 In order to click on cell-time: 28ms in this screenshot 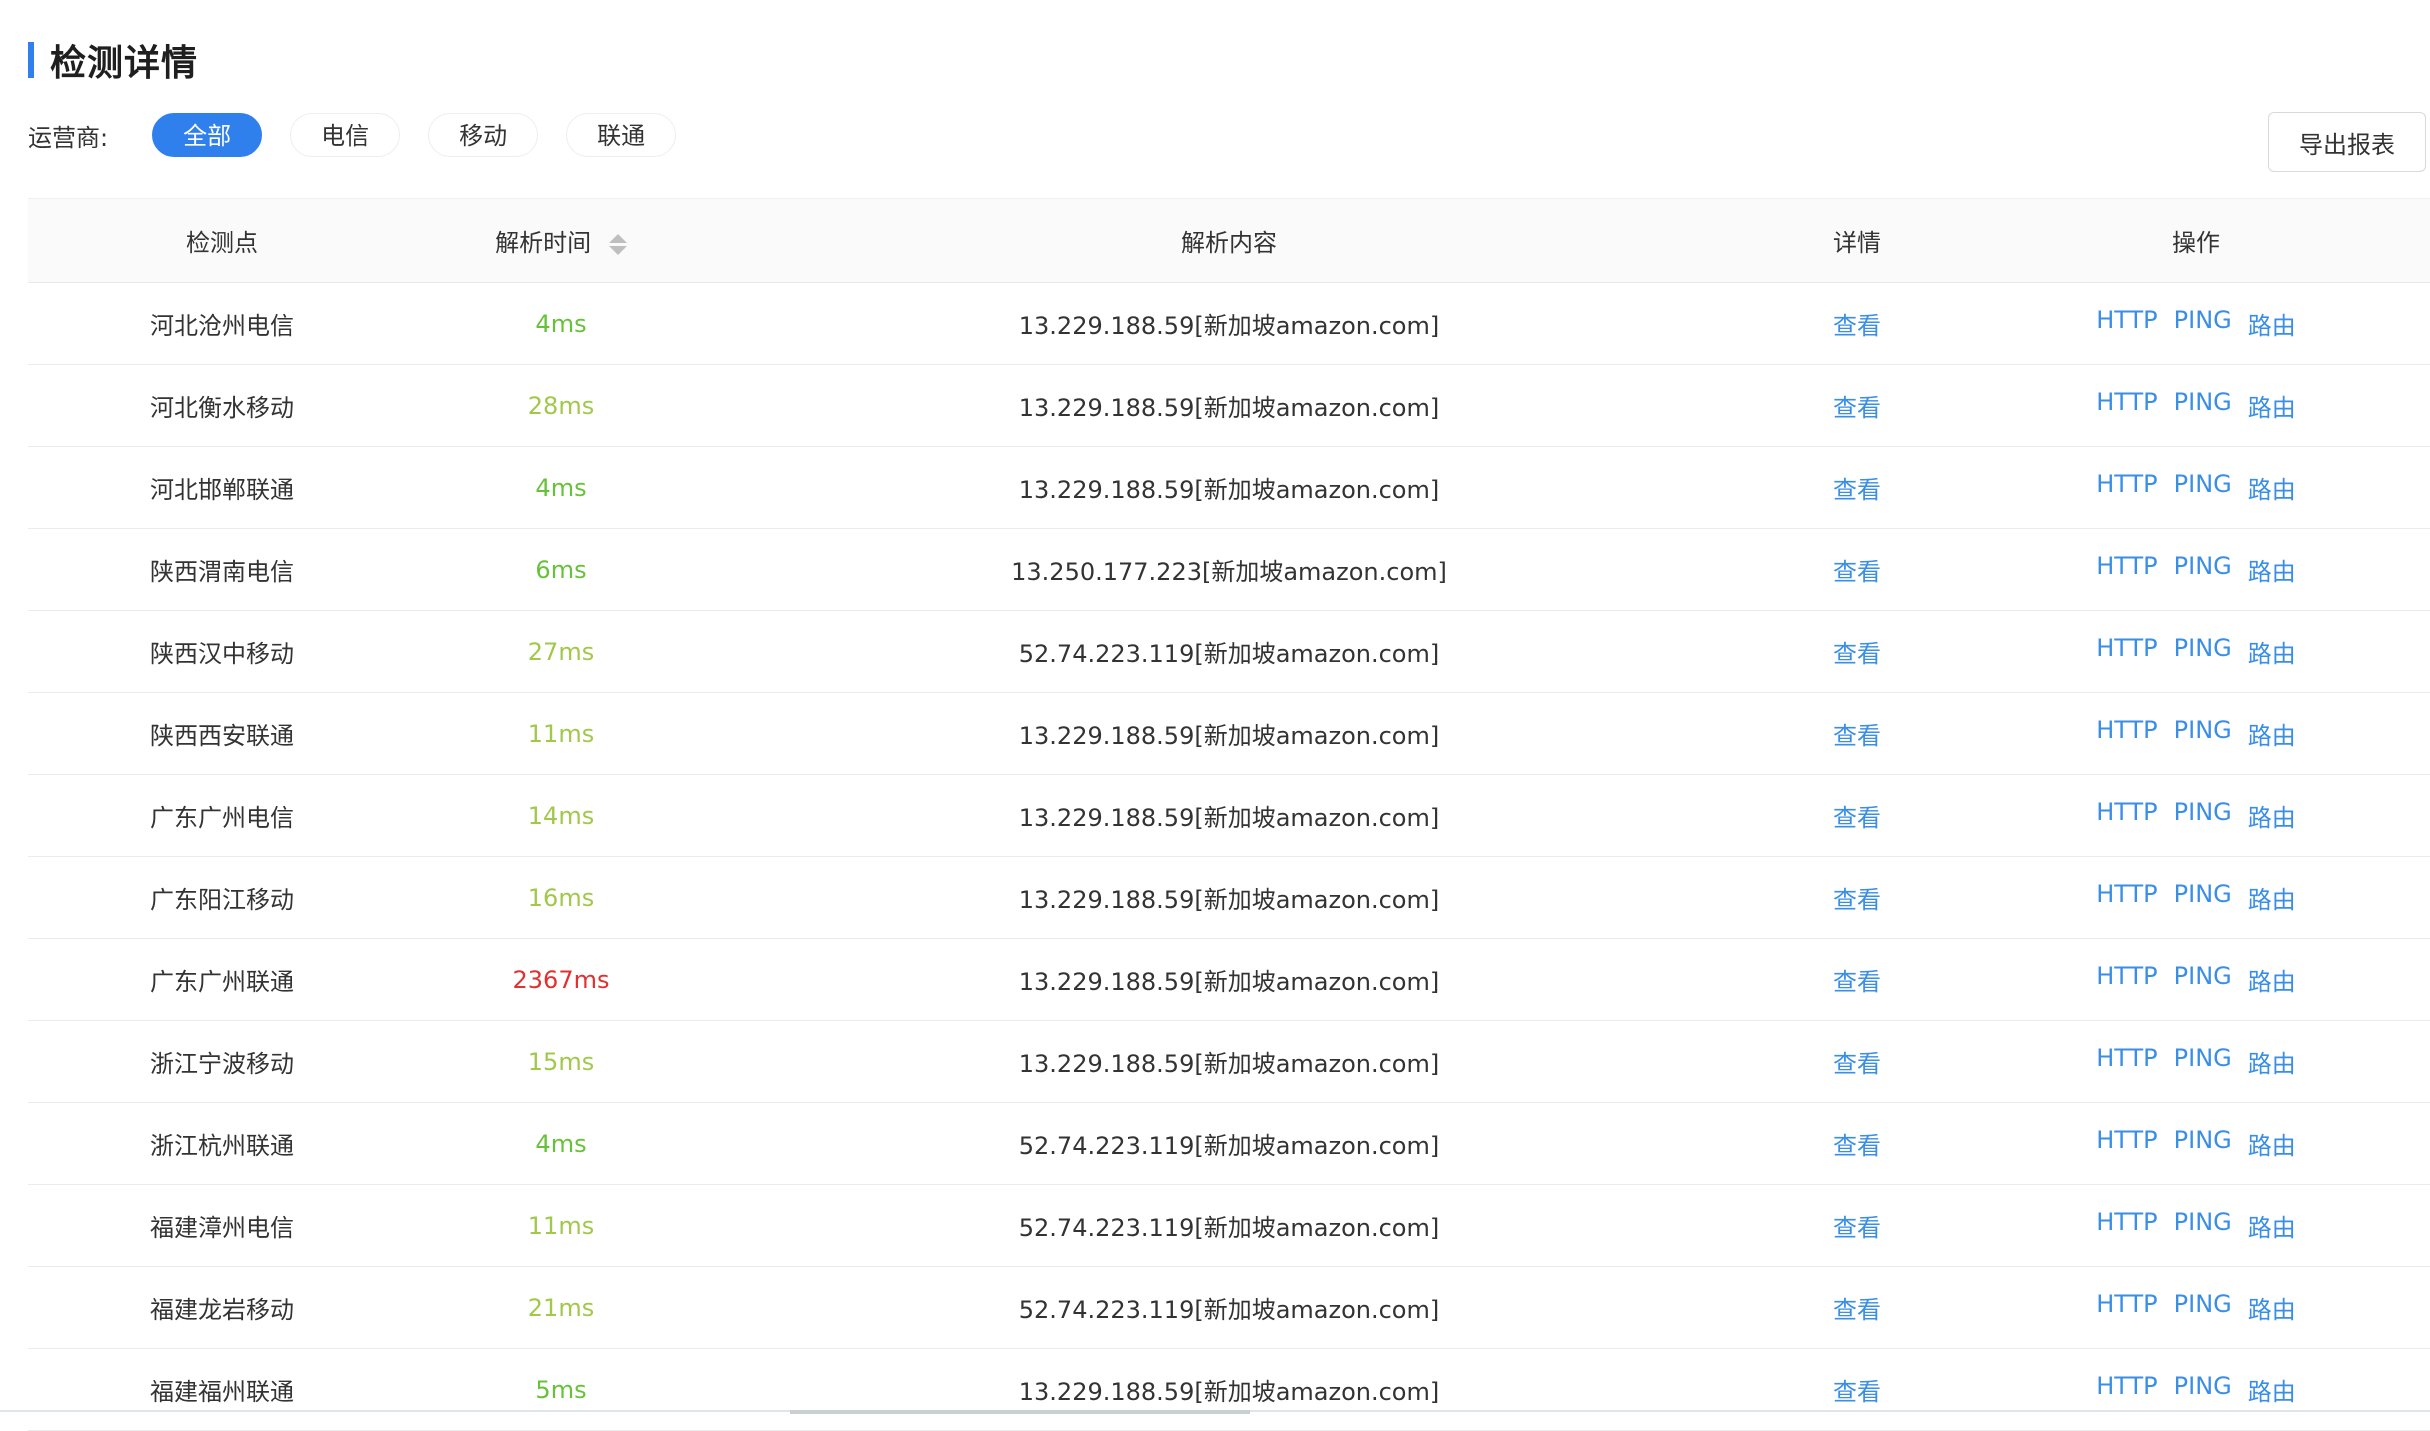, I will do `click(561, 405)`.